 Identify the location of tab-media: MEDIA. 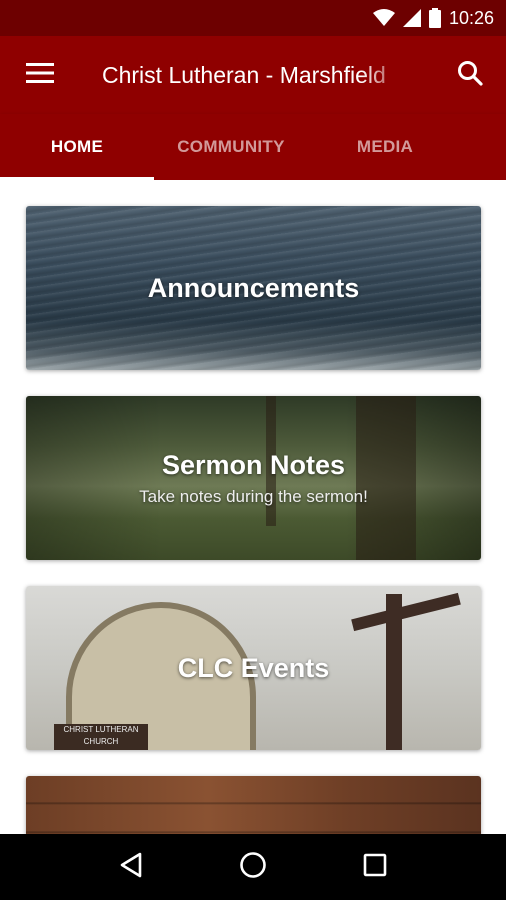
(385, 147).